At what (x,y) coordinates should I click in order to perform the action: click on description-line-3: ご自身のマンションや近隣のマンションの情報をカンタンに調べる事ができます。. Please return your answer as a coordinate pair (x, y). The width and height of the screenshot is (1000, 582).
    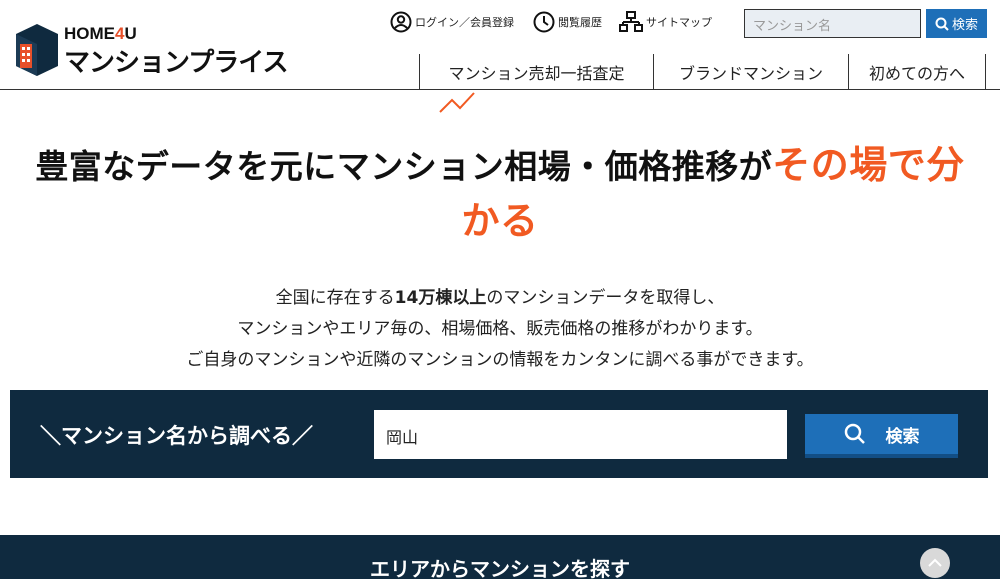
    Looking at the image, I should click on (500, 360).